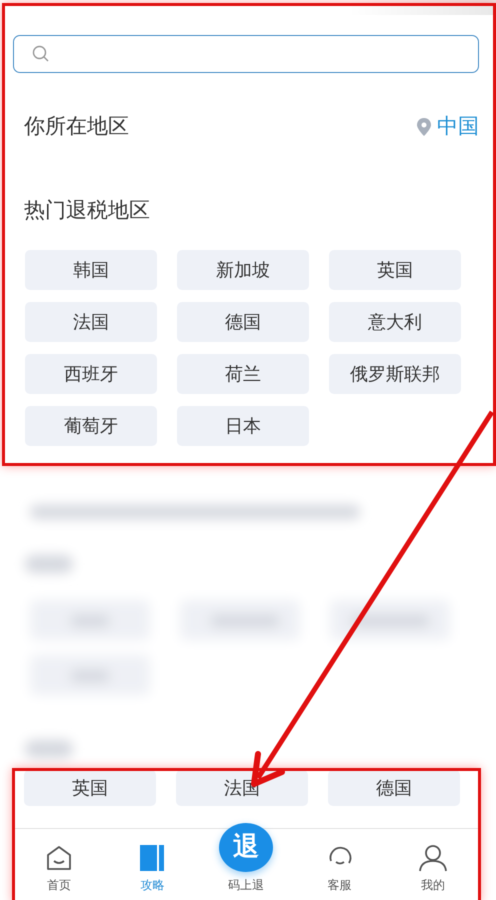 The width and height of the screenshot is (496, 900). I want to click on region-chip: 西班牙, so click(91, 374).